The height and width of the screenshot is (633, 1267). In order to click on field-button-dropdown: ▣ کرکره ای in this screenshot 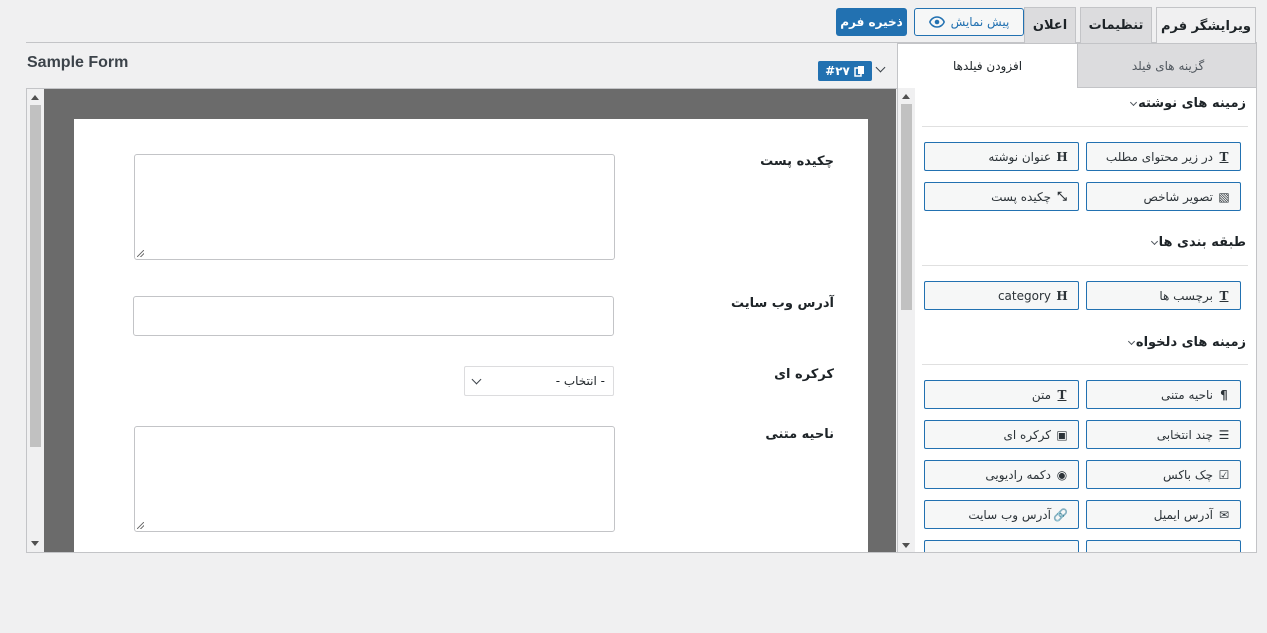, I will do `click(1001, 434)`.